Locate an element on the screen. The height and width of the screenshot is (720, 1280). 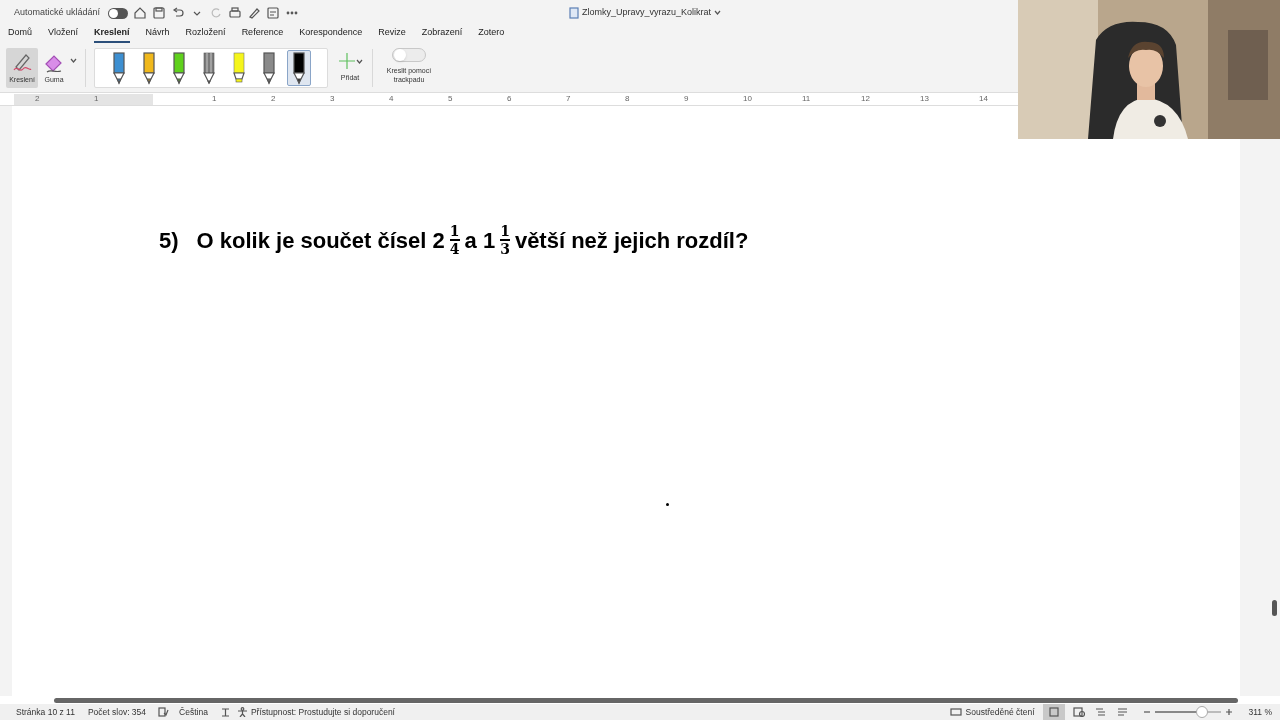
accessibility-status: Přístupnost: Prostudujte si doporučení is located at coordinates (322, 712).